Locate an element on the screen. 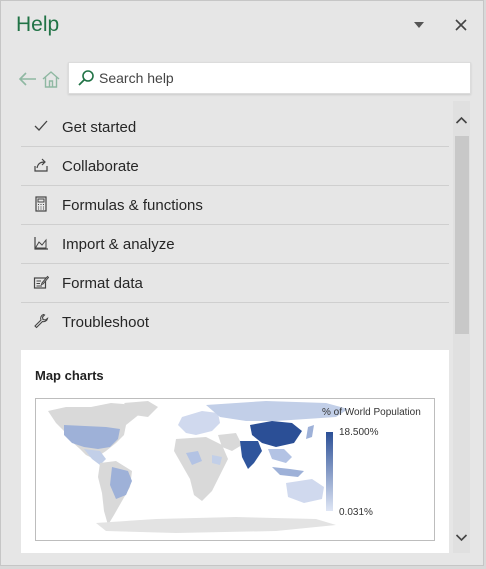 The image size is (486, 569). world-map is located at coordinates (198, 467).